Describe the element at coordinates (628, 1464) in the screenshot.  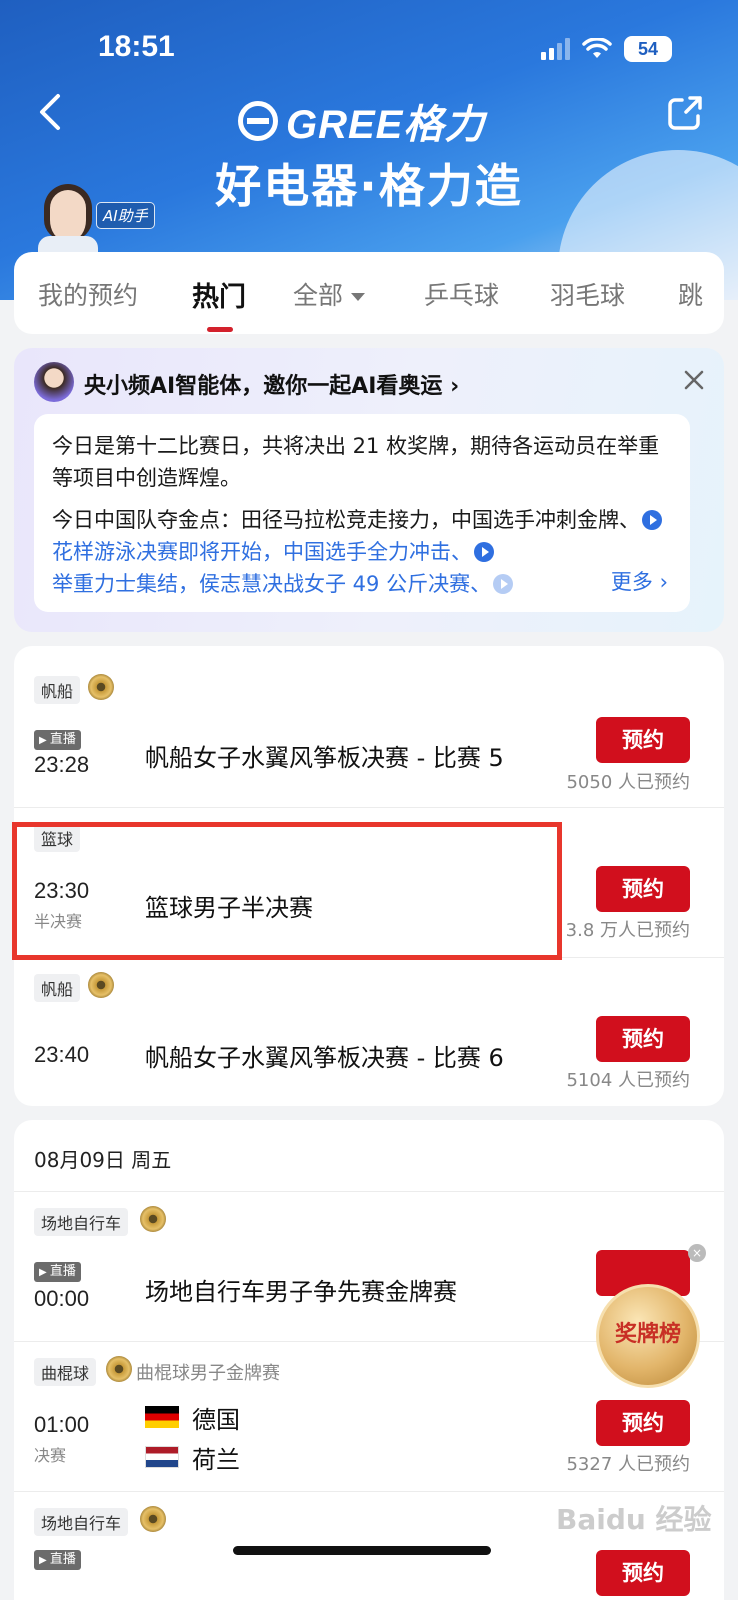
I see `reservation-count: 5327 人已预约` at that location.